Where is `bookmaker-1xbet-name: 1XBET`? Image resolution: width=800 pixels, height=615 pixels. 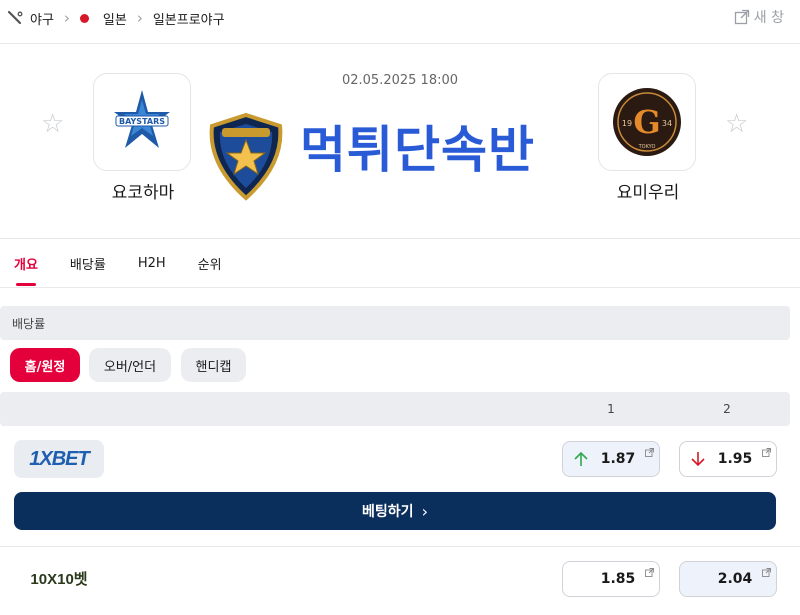
bookmaker-1xbet-name: 1XBET is located at coordinates (59, 458).